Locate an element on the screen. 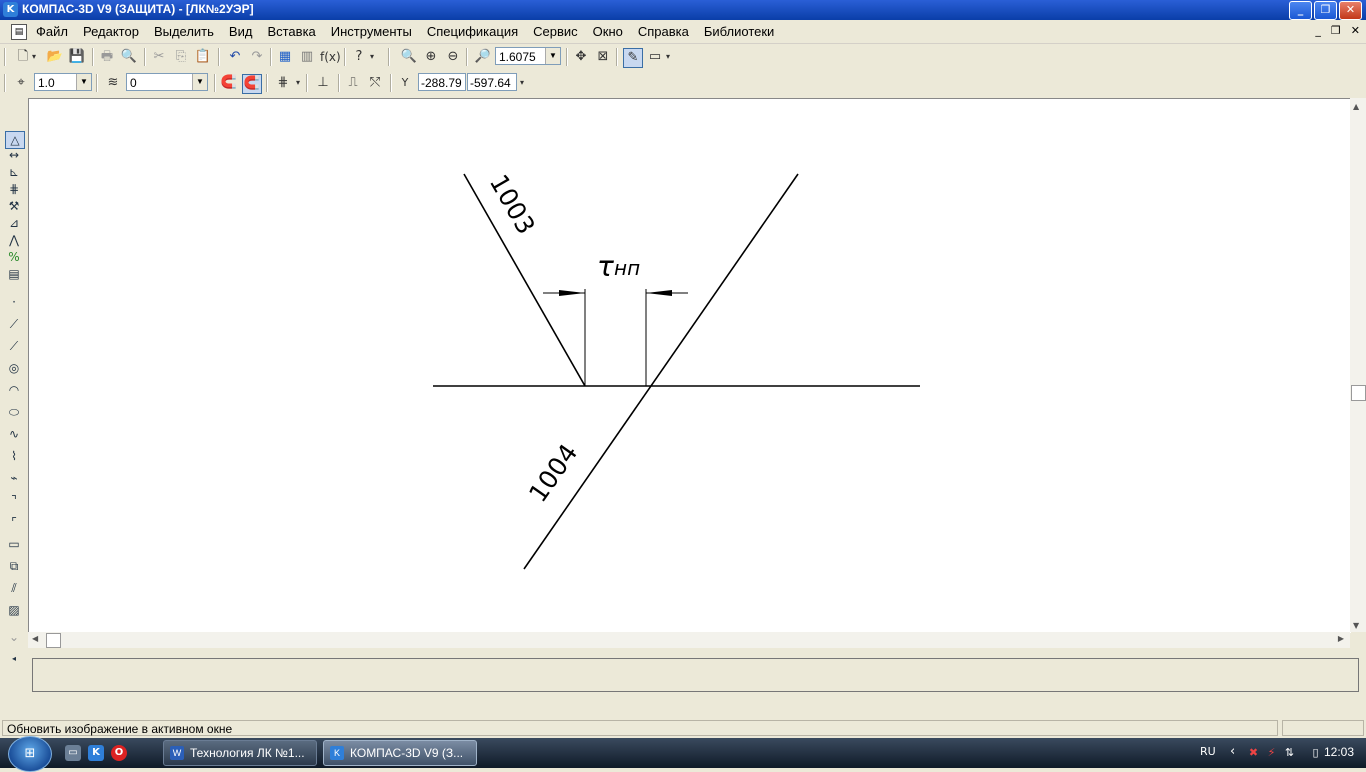 The width and height of the screenshot is (1366, 772). contour-icon: ⧉ is located at coordinates (14, 566).